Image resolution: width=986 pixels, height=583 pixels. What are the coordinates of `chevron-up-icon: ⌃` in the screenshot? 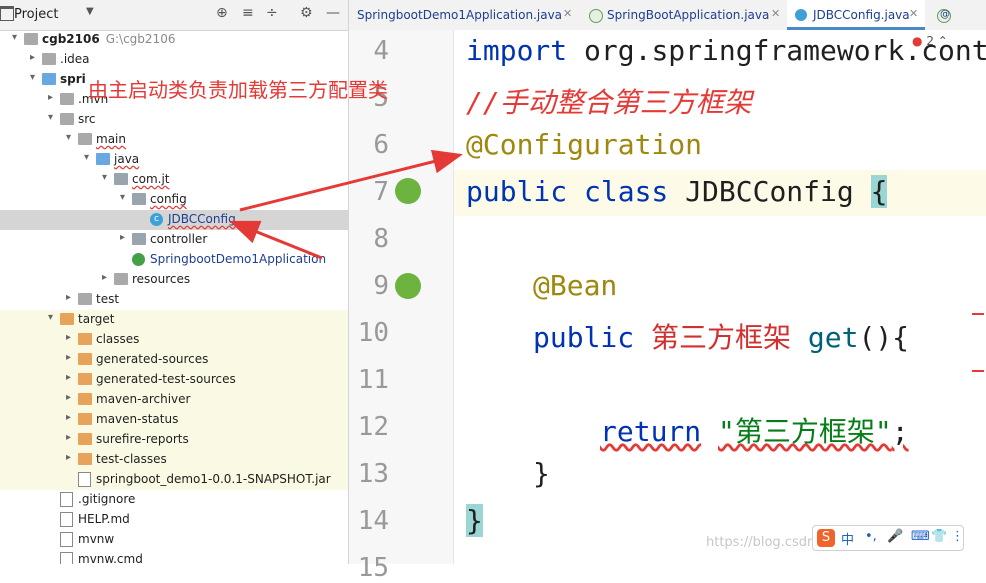 It's located at (942, 41).